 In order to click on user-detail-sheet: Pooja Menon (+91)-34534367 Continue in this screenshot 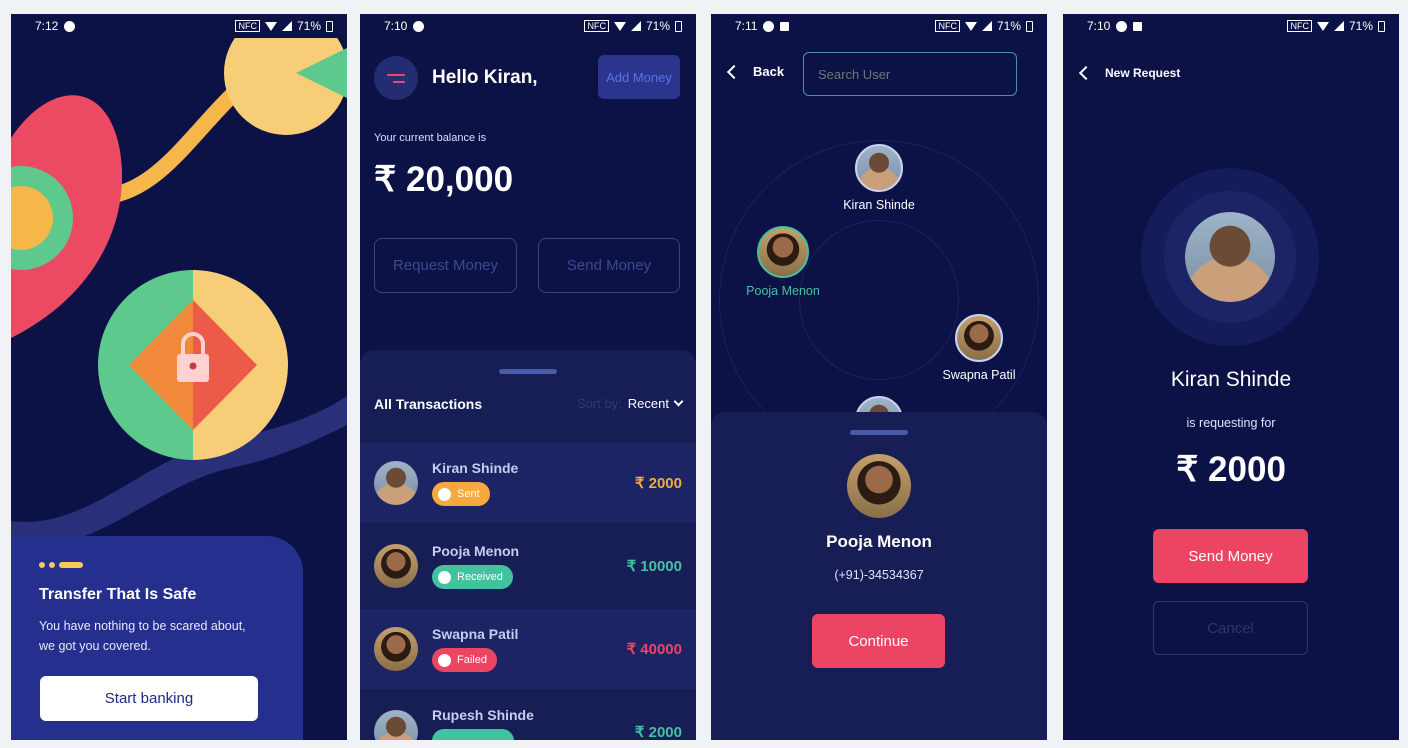, I will do `click(879, 576)`.